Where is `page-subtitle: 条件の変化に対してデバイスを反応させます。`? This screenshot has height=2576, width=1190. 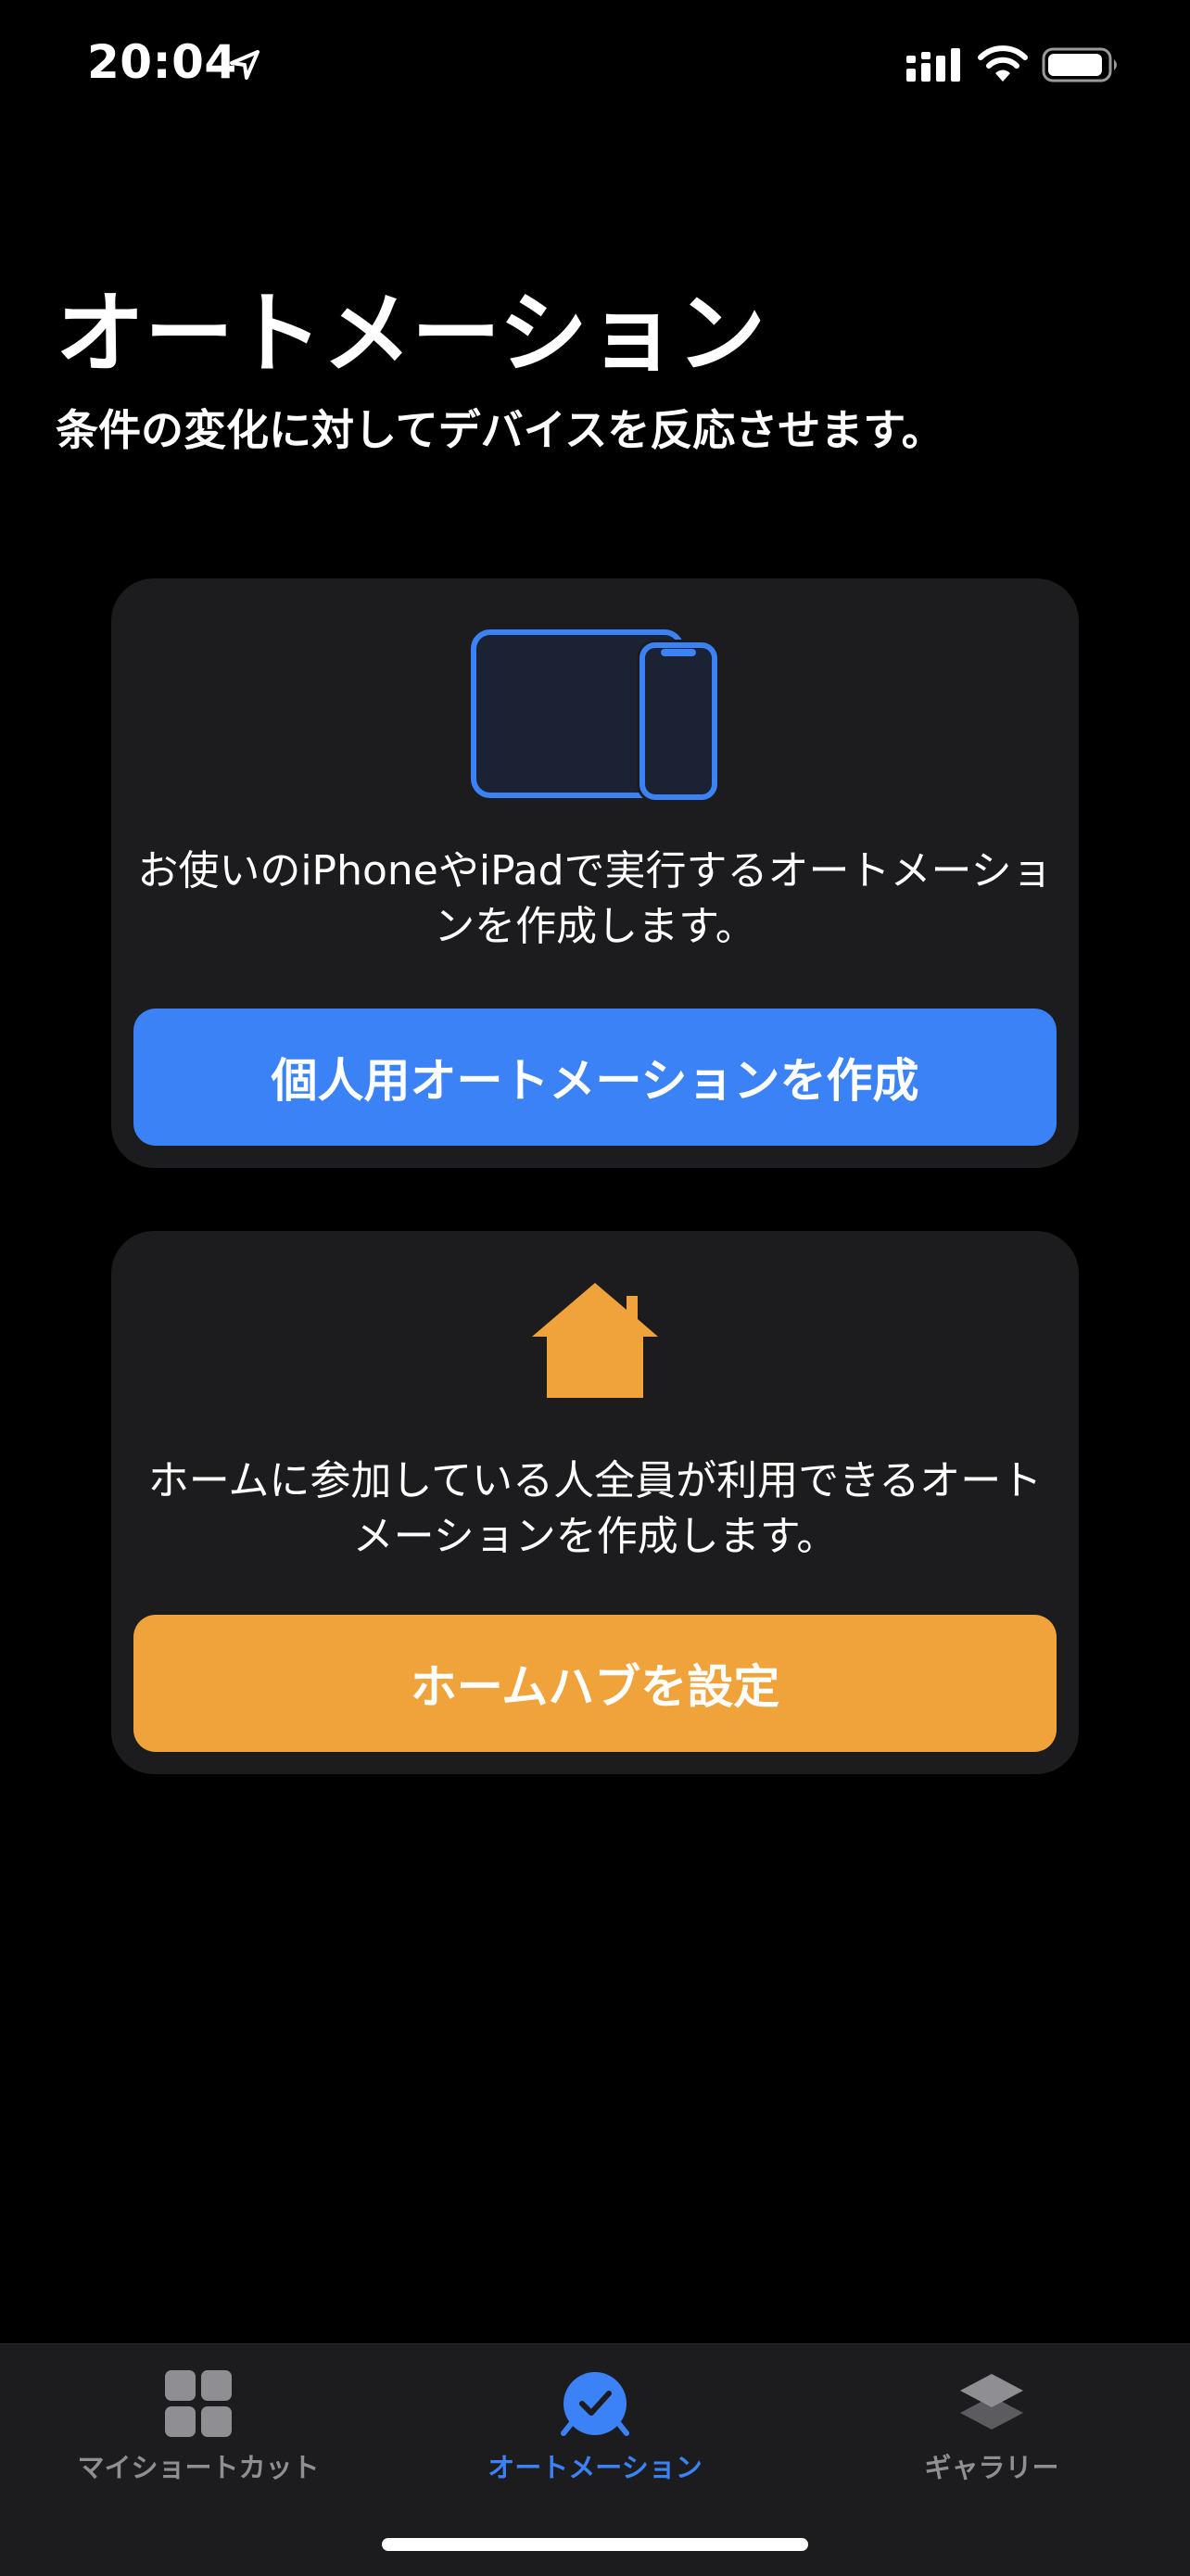 page-subtitle: 条件の変化に対してデバイスを反応させます。 is located at coordinates (500, 430).